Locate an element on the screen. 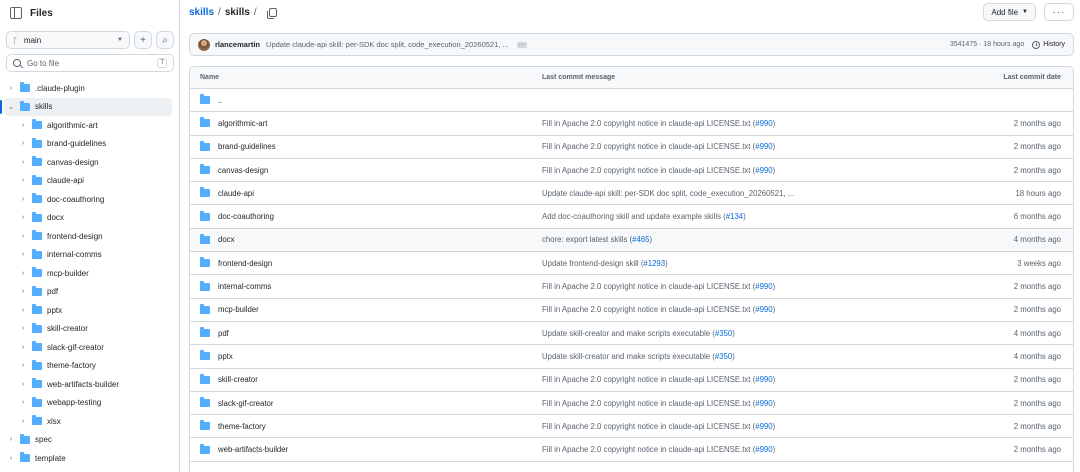  avatar is located at coordinates (204, 44).